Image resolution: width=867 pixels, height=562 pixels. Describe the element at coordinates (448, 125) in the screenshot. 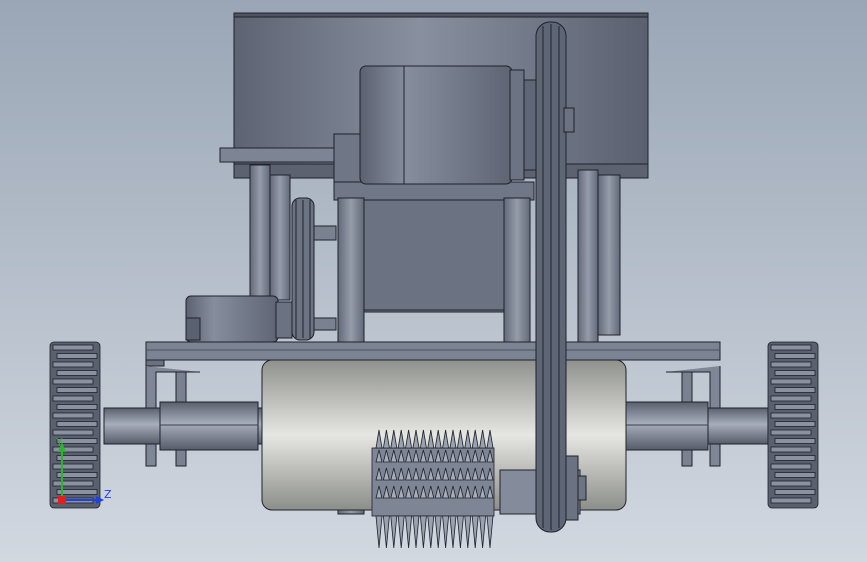

I see `main-motor` at that location.